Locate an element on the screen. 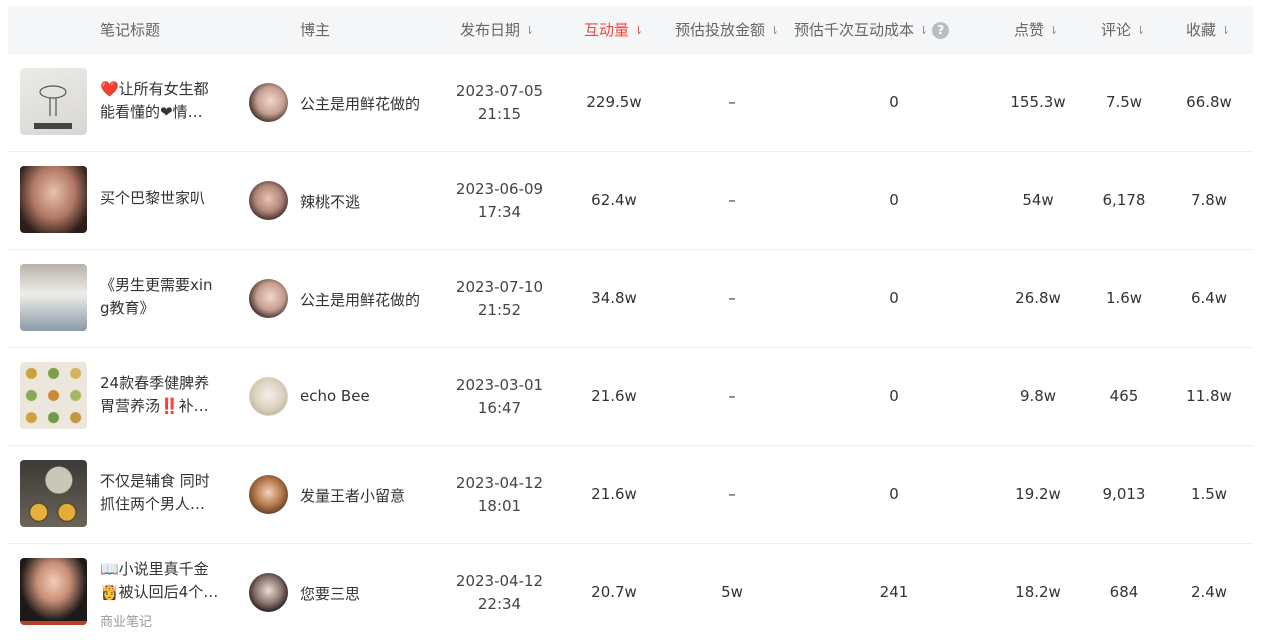 Image resolution: width=1269 pixels, height=644 pixels. header-est-cpe: 预估千次互动成本 ⇂? is located at coordinates (872, 30).